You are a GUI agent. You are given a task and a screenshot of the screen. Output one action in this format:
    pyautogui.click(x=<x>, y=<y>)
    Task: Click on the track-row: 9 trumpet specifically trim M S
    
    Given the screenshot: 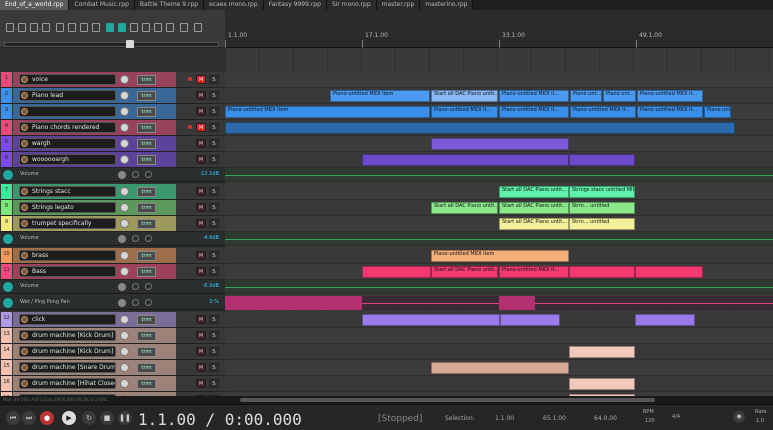 What is the action you would take?
    pyautogui.click(x=112, y=224)
    